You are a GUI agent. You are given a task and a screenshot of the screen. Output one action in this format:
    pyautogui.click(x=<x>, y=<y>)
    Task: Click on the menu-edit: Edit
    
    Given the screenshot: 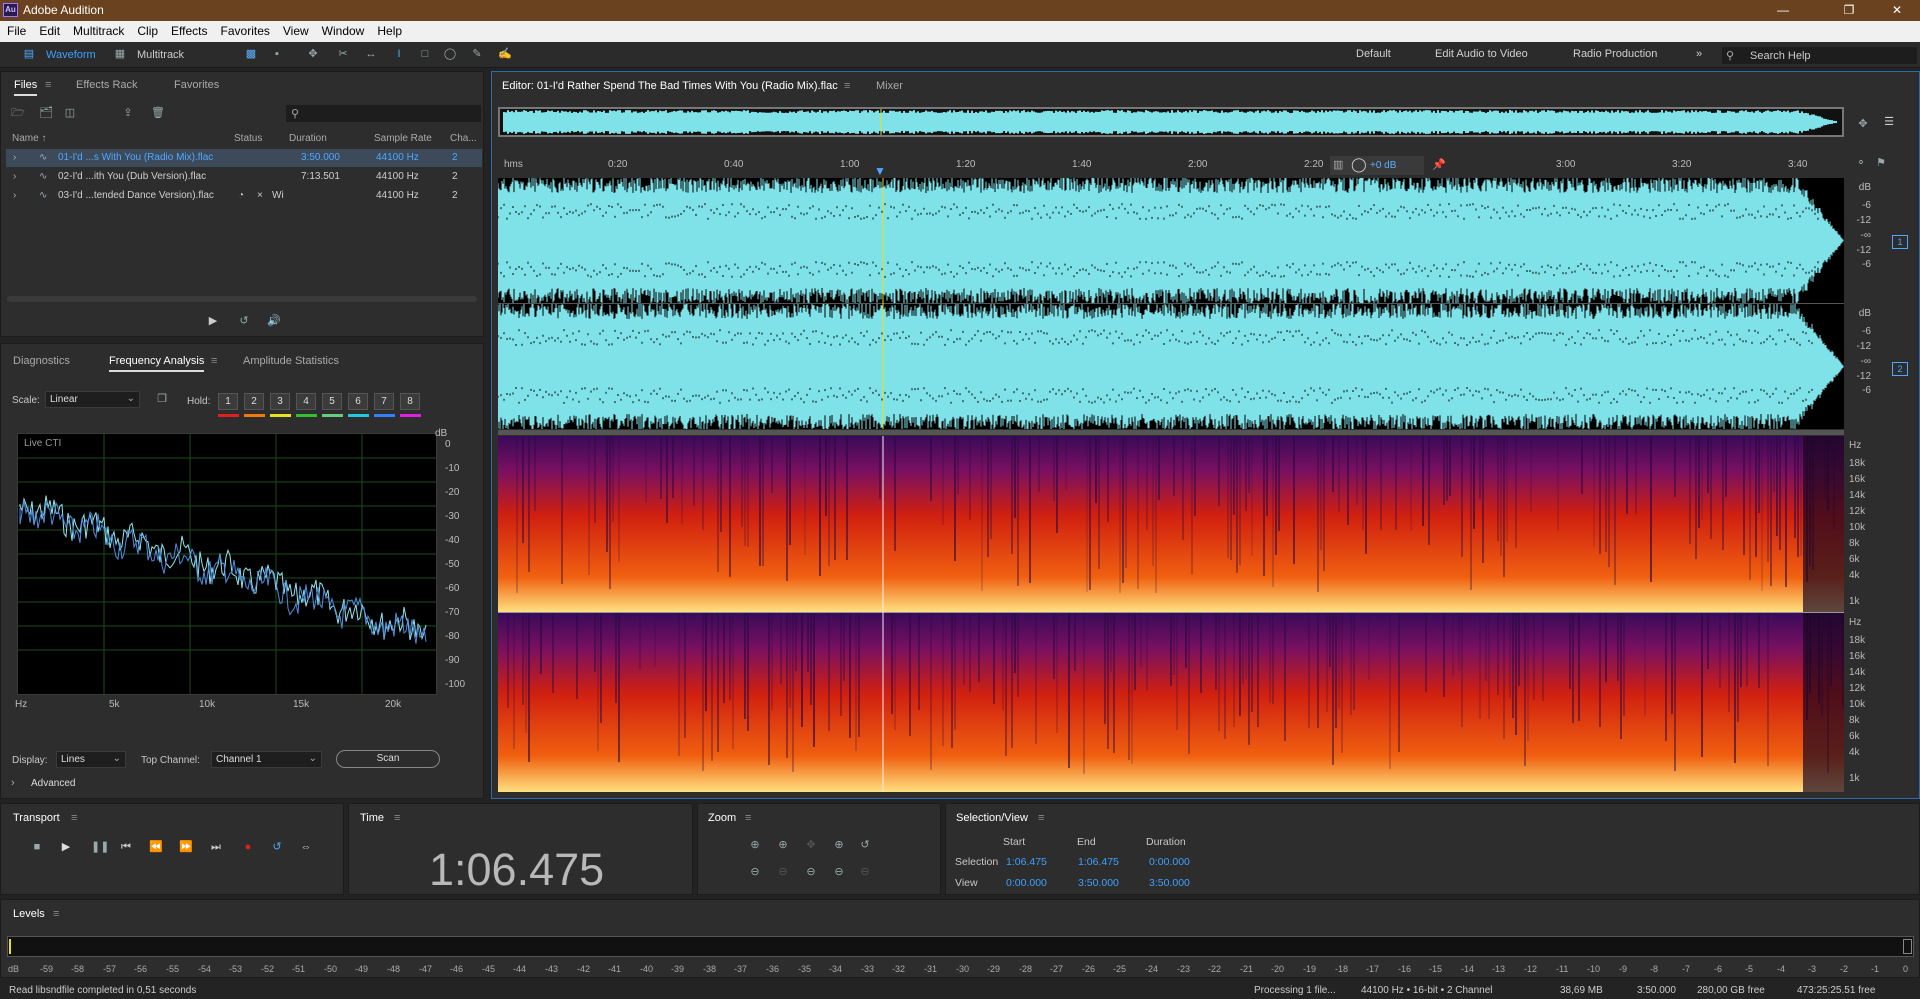 What is the action you would take?
    pyautogui.click(x=49, y=29)
    